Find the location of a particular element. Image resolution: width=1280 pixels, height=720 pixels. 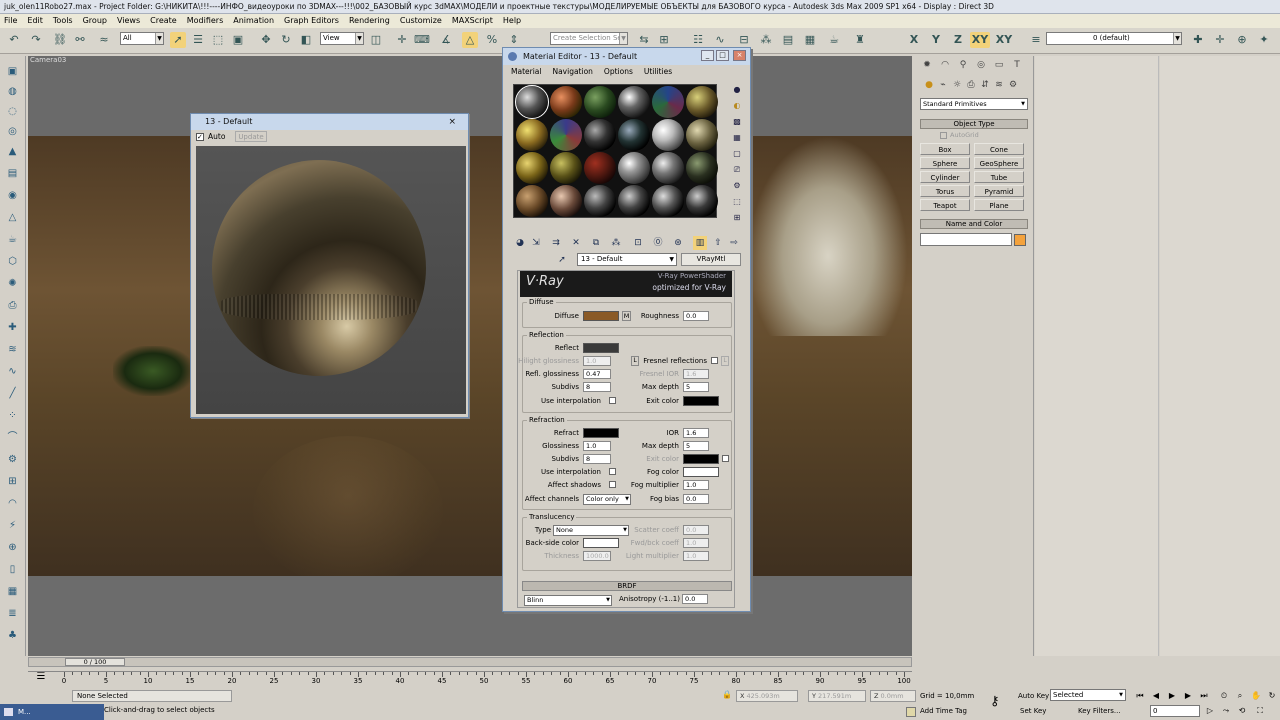

create-shape-icon: ∿ is located at coordinates (12, 371).